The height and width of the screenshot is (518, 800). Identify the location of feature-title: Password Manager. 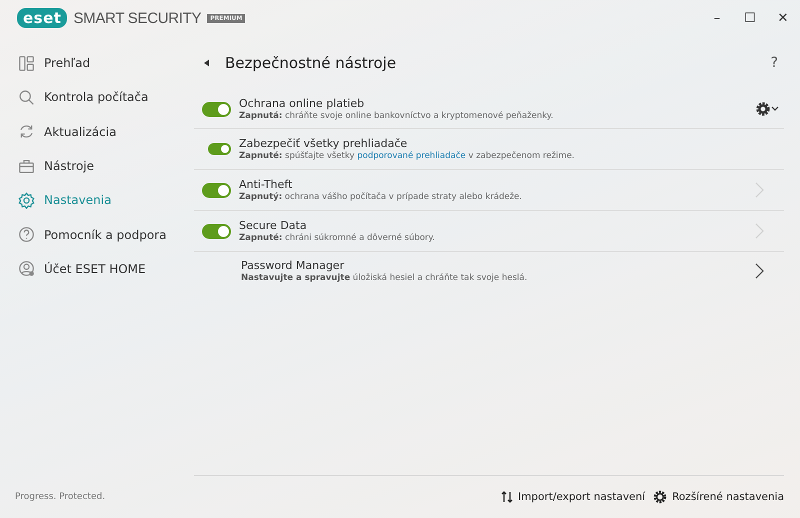
(498, 265).